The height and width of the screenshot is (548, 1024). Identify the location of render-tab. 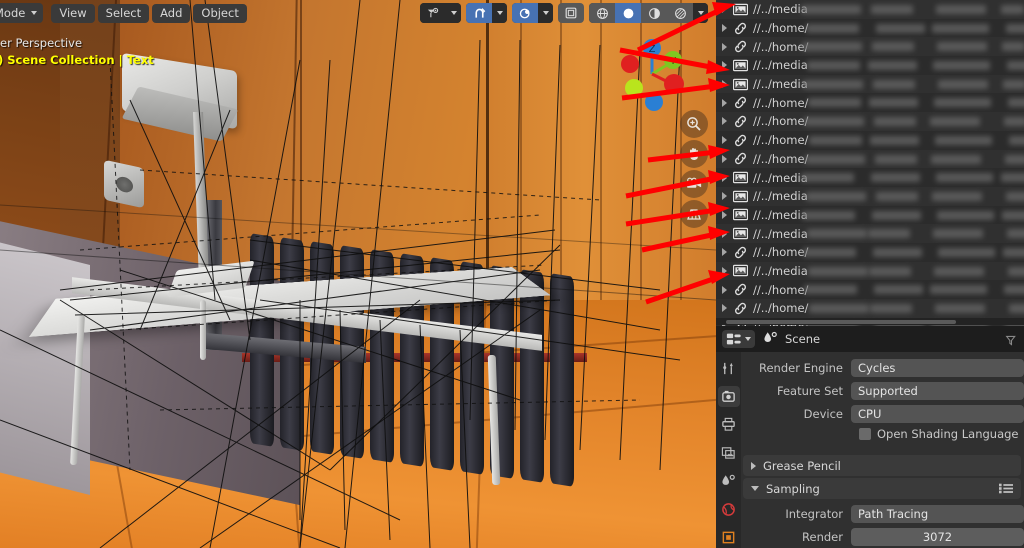
(728, 397).